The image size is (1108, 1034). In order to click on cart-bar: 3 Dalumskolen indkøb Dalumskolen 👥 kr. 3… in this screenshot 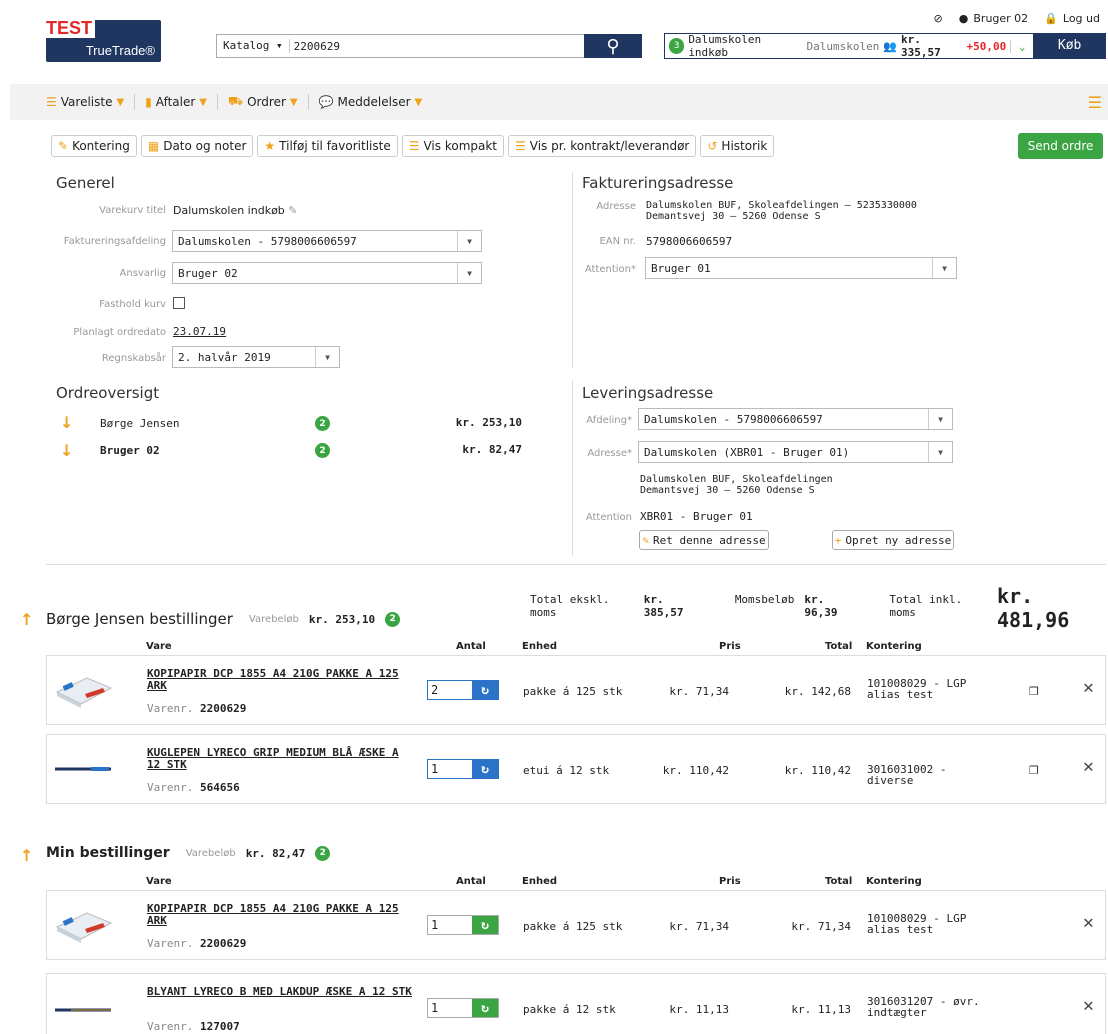, I will do `click(885, 46)`.